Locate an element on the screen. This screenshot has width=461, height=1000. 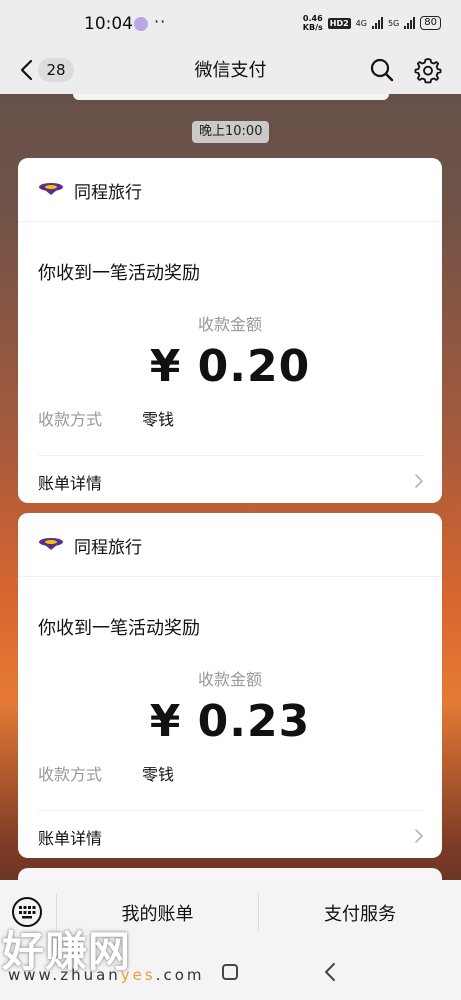
home-icon is located at coordinates (230, 972).